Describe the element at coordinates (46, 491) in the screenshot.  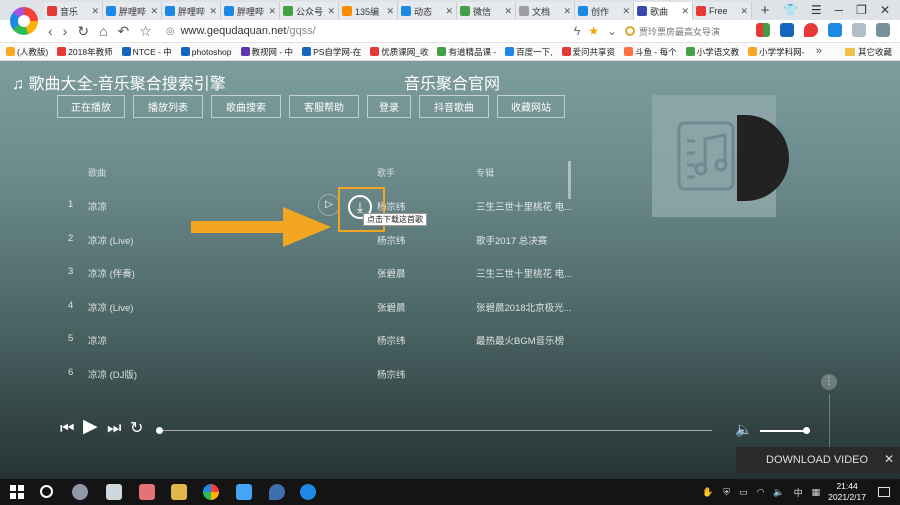
I see `task-search-icon` at that location.